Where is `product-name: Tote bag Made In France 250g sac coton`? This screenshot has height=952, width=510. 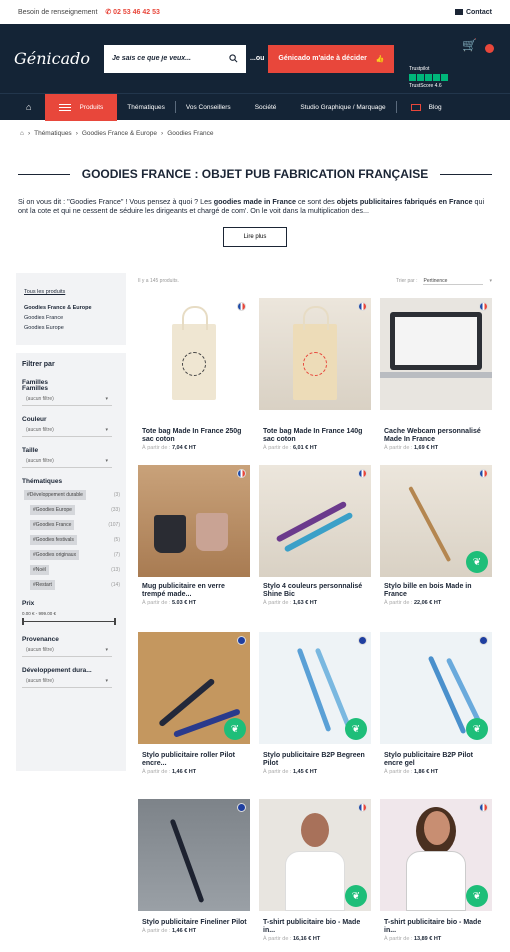
product-name: Tote bag Made In France 250g sac coton is located at coordinates (194, 436).